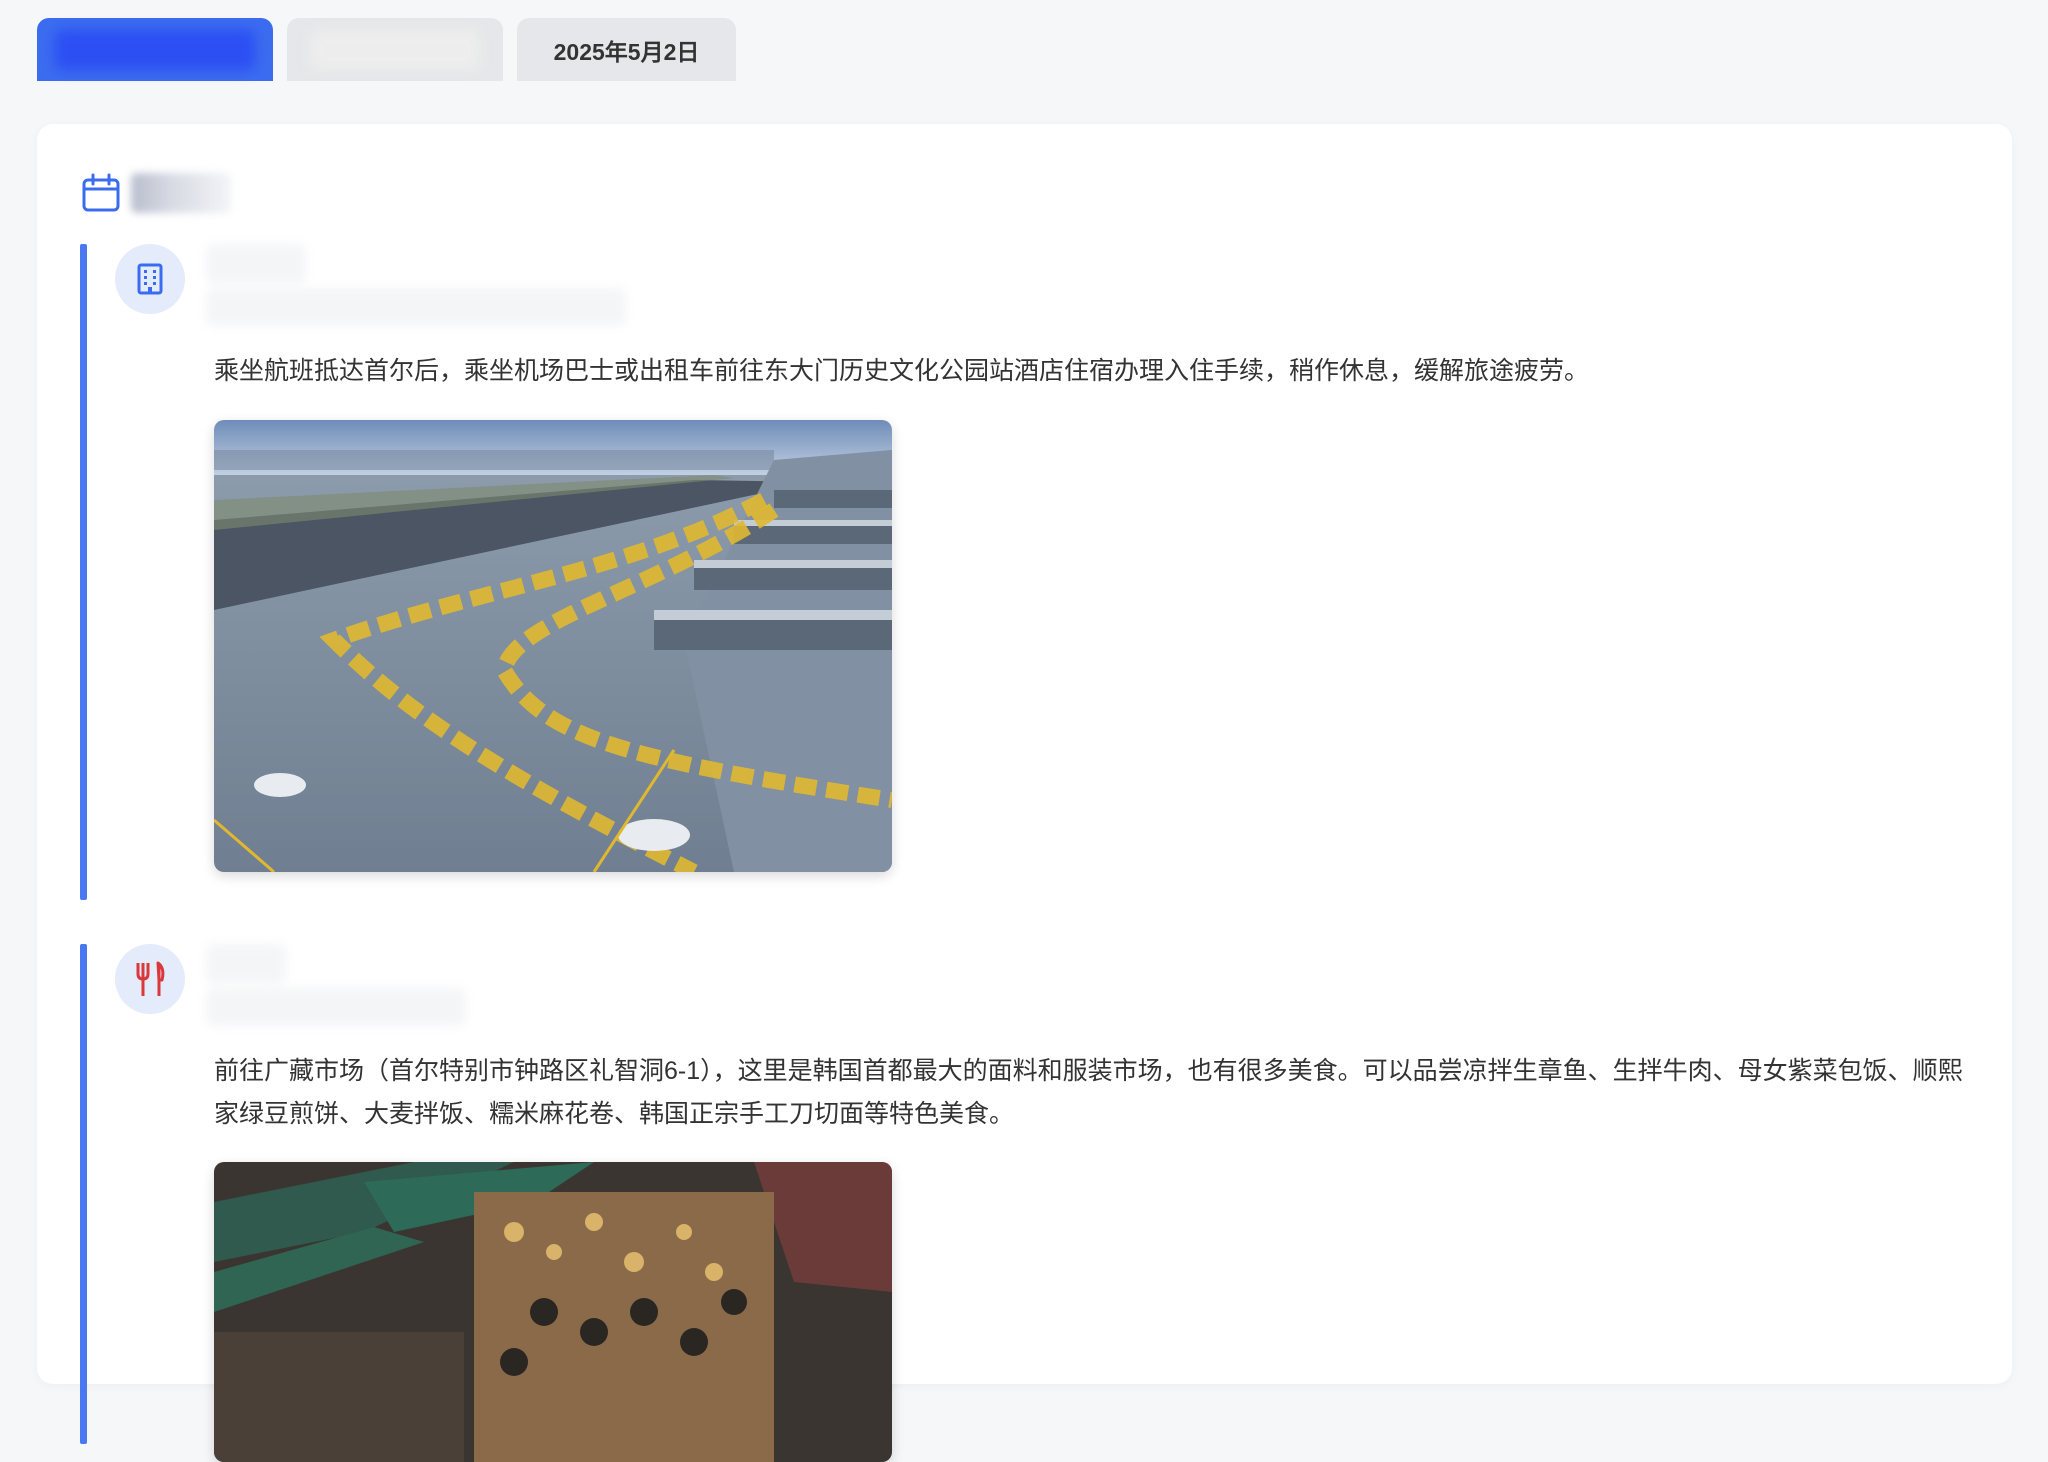 This screenshot has height=1462, width=2048. I want to click on market-photo, so click(553, 1312).